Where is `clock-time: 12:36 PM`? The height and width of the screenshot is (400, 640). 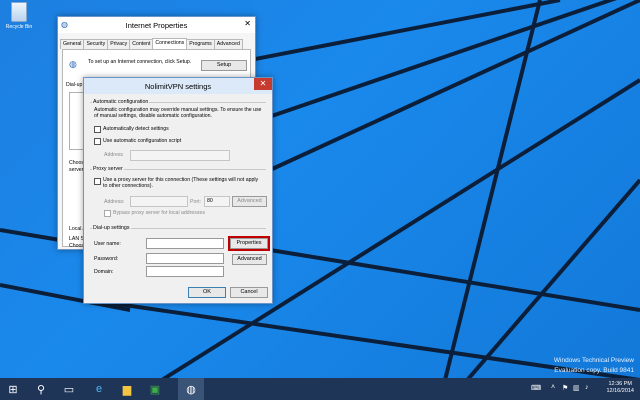 clock-time: 12:36 PM is located at coordinates (620, 384).